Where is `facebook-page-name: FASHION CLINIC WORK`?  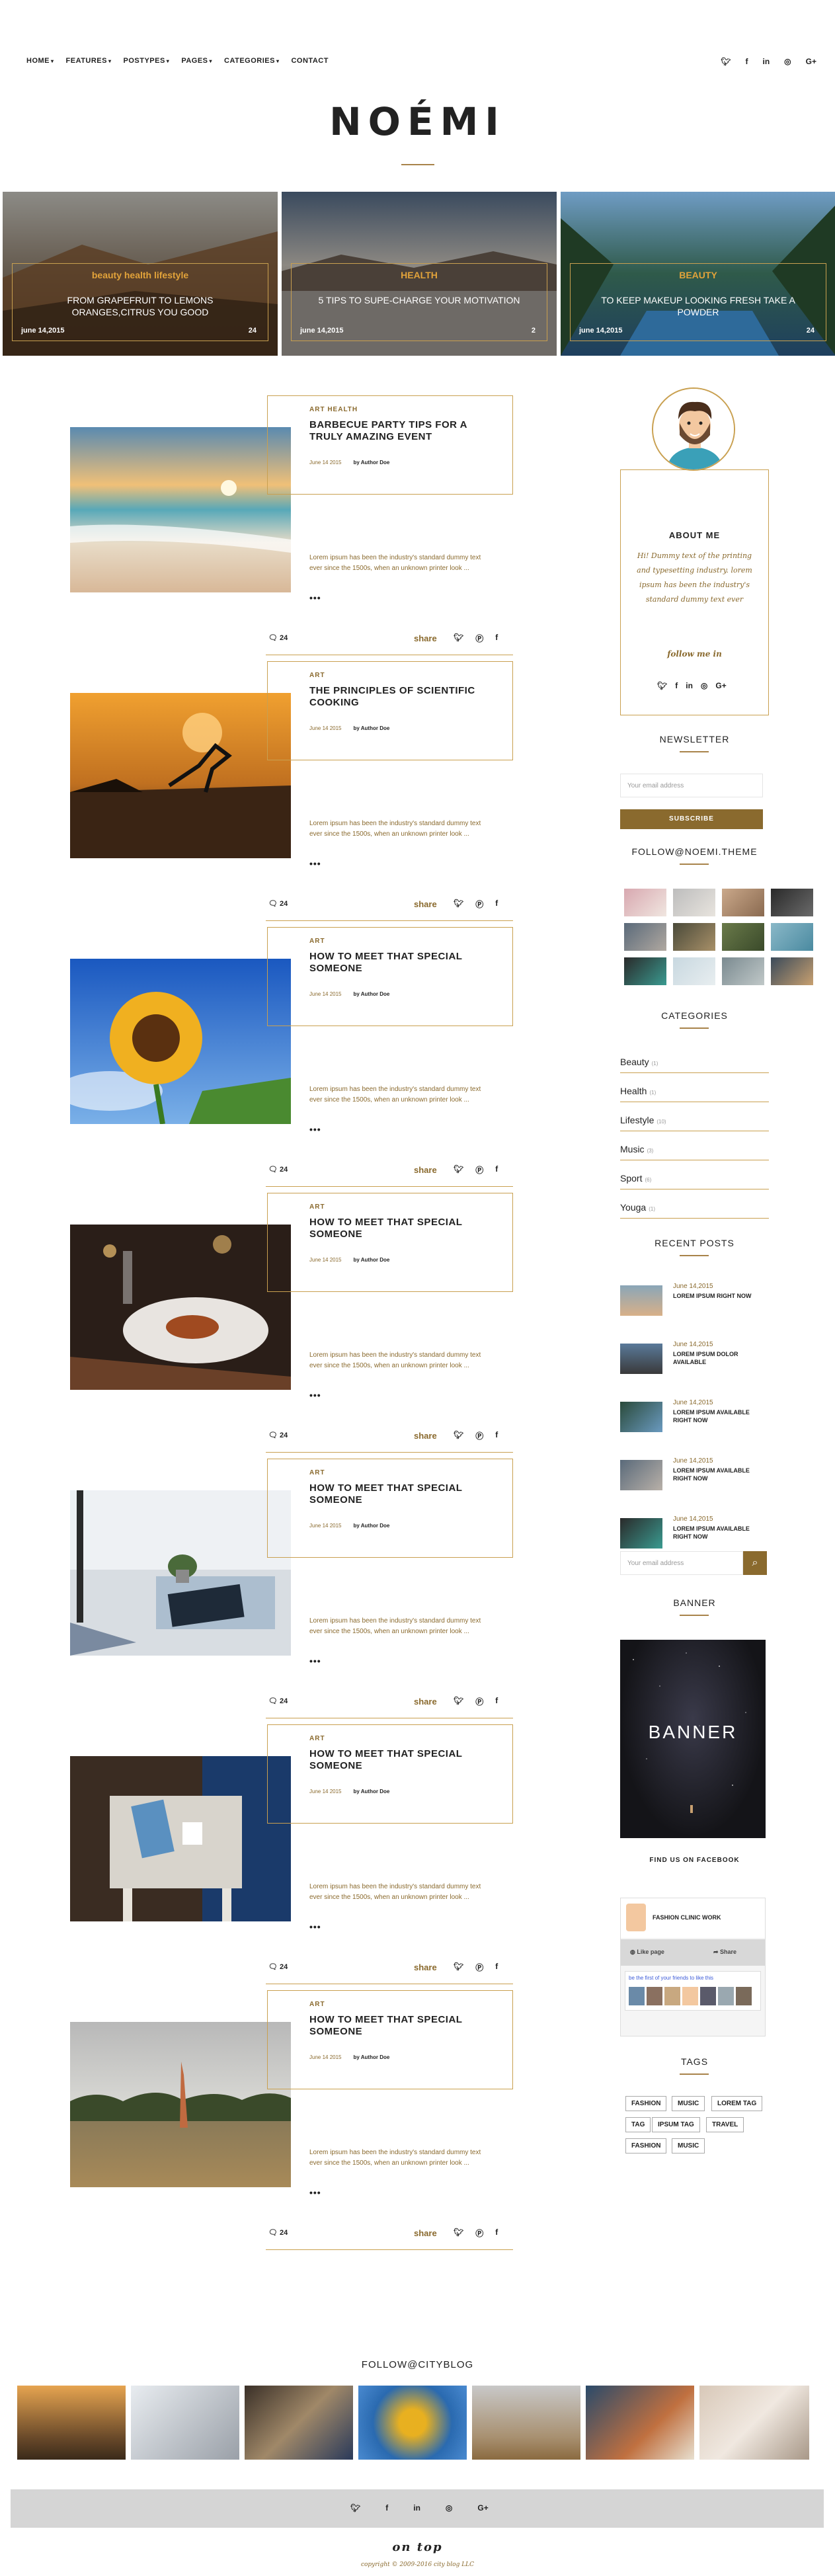
facebook-page-name: FASHION CLINIC WORK is located at coordinates (687, 1918).